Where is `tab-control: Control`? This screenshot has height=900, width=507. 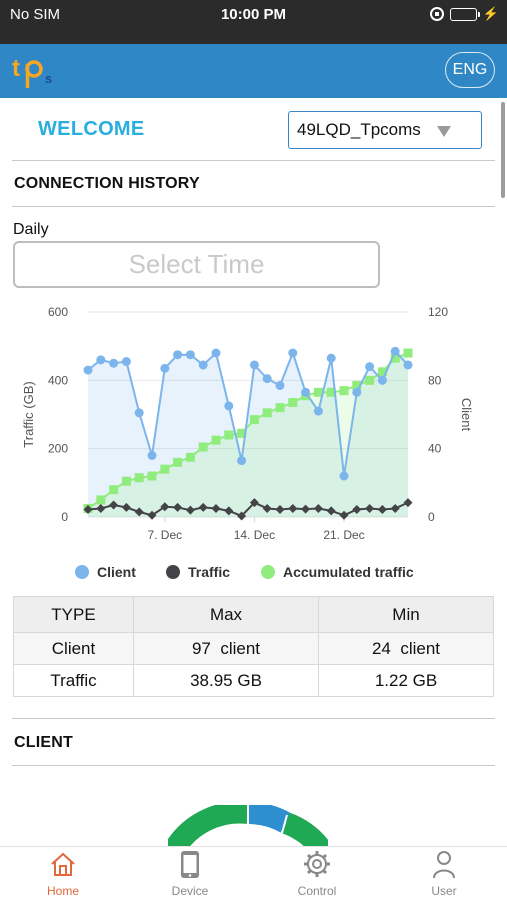 tab-control: Control is located at coordinates (317, 874).